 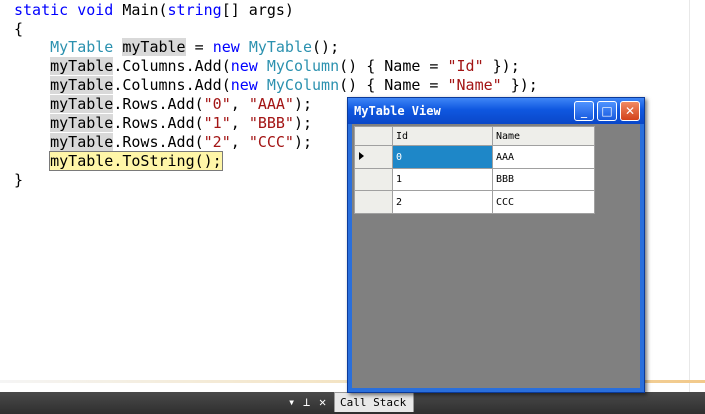 What do you see at coordinates (19, 29) in the screenshot?
I see `code-line-2: {` at bounding box center [19, 29].